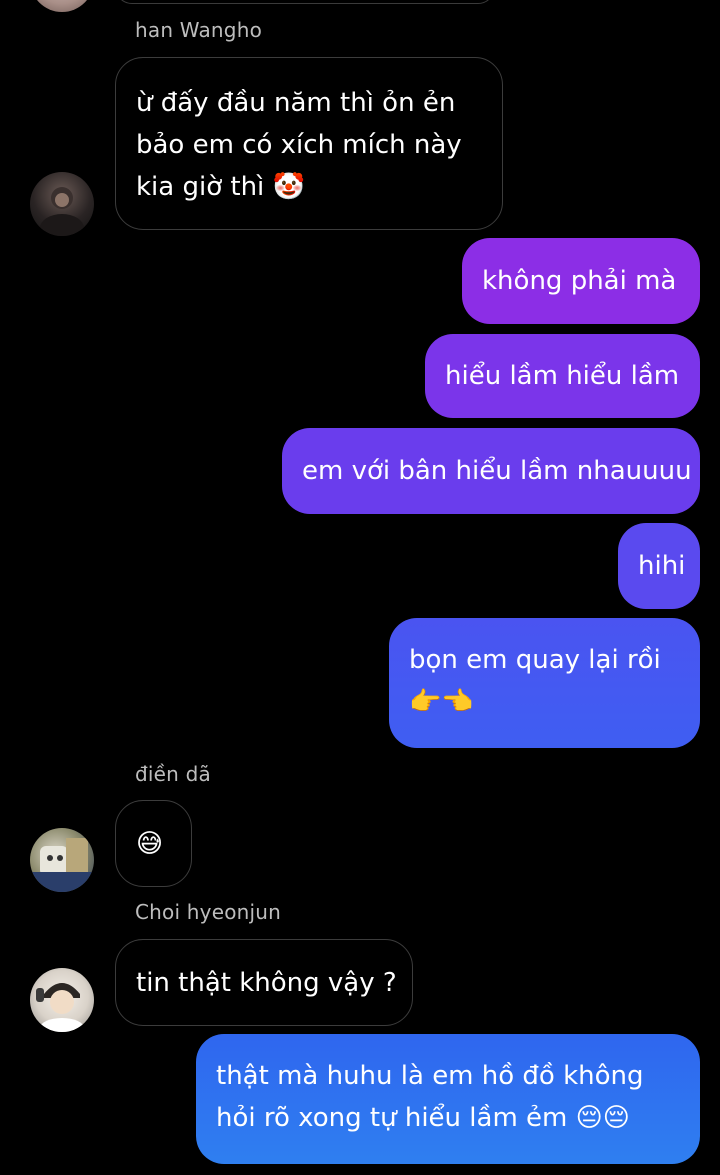 Image resolution: width=720 pixels, height=1175 pixels. I want to click on message-text: không phải mà, so click(579, 281).